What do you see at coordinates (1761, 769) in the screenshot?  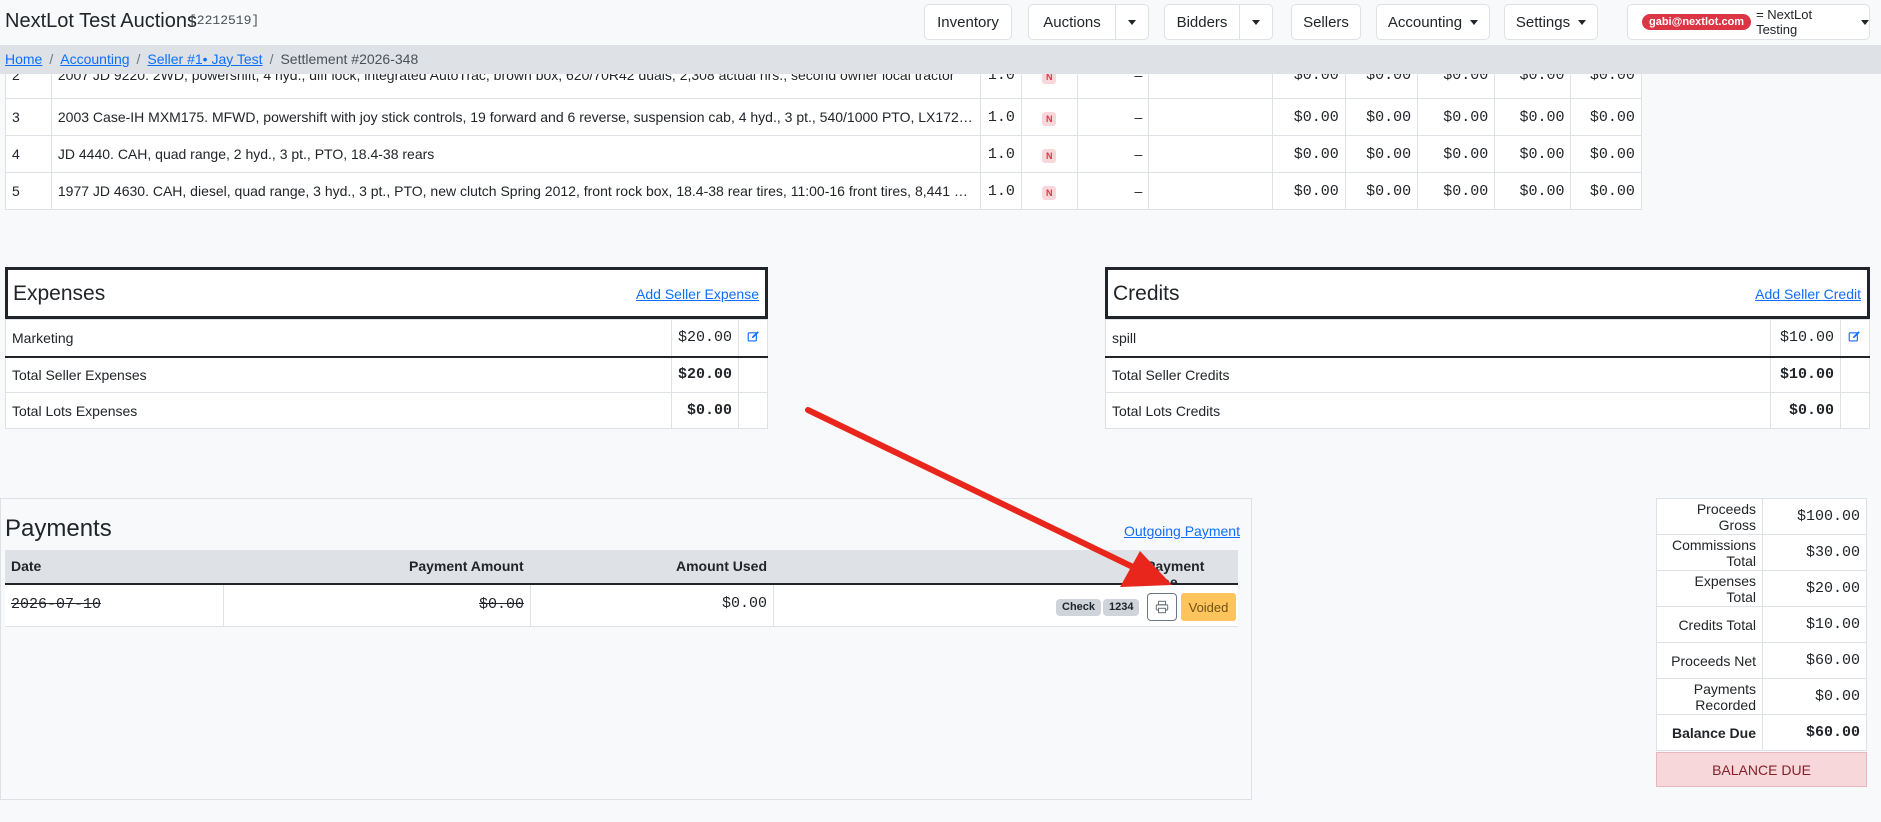 I see `balance-due-status: BALANCE DUE` at bounding box center [1761, 769].